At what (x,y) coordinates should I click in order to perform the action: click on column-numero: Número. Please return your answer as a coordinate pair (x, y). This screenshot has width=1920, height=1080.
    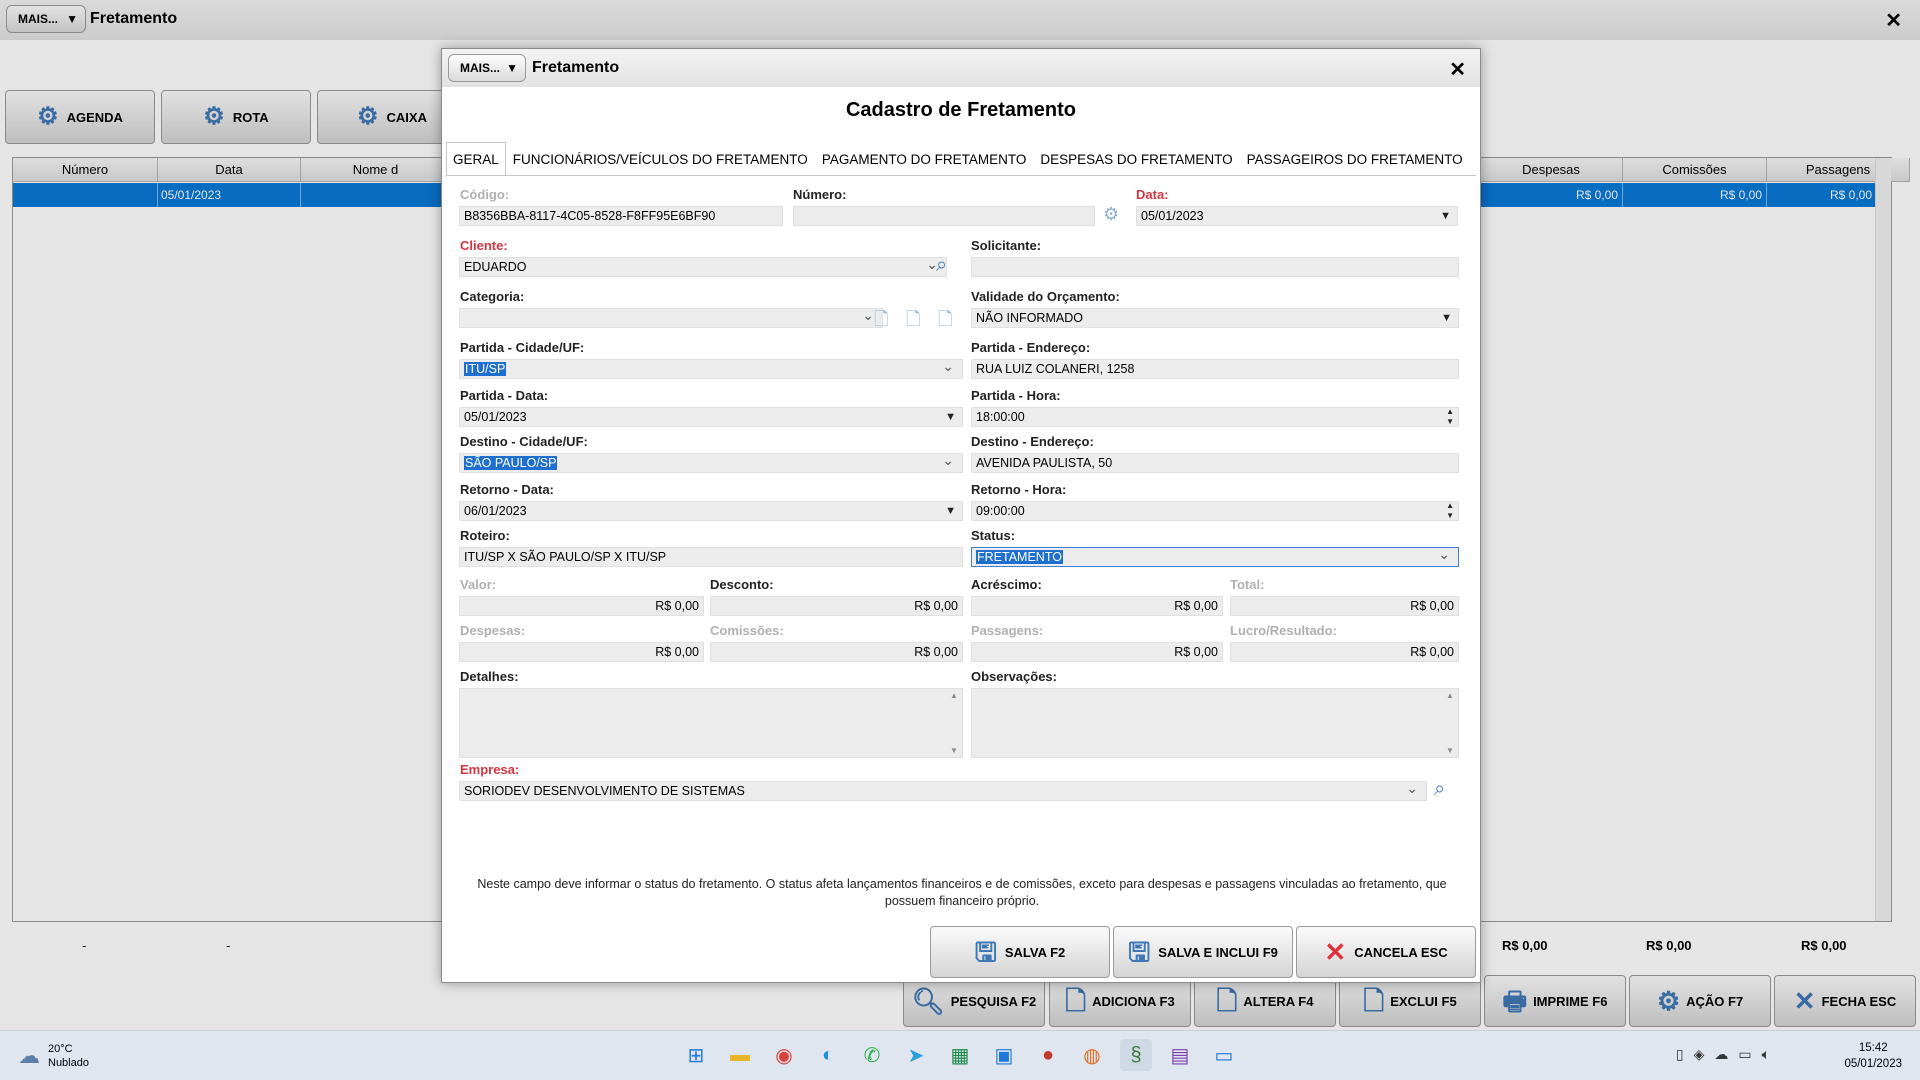
    Looking at the image, I should click on (85, 170).